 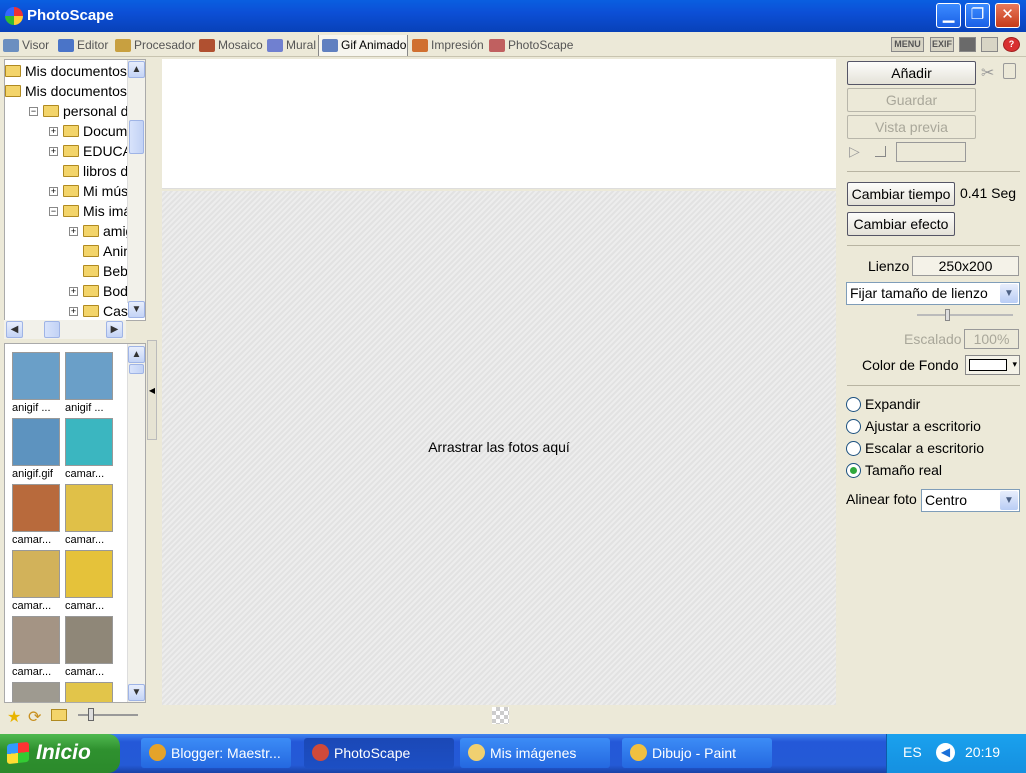 I want to click on radio-option-label: Ajustar a escritorio, so click(x=923, y=426).